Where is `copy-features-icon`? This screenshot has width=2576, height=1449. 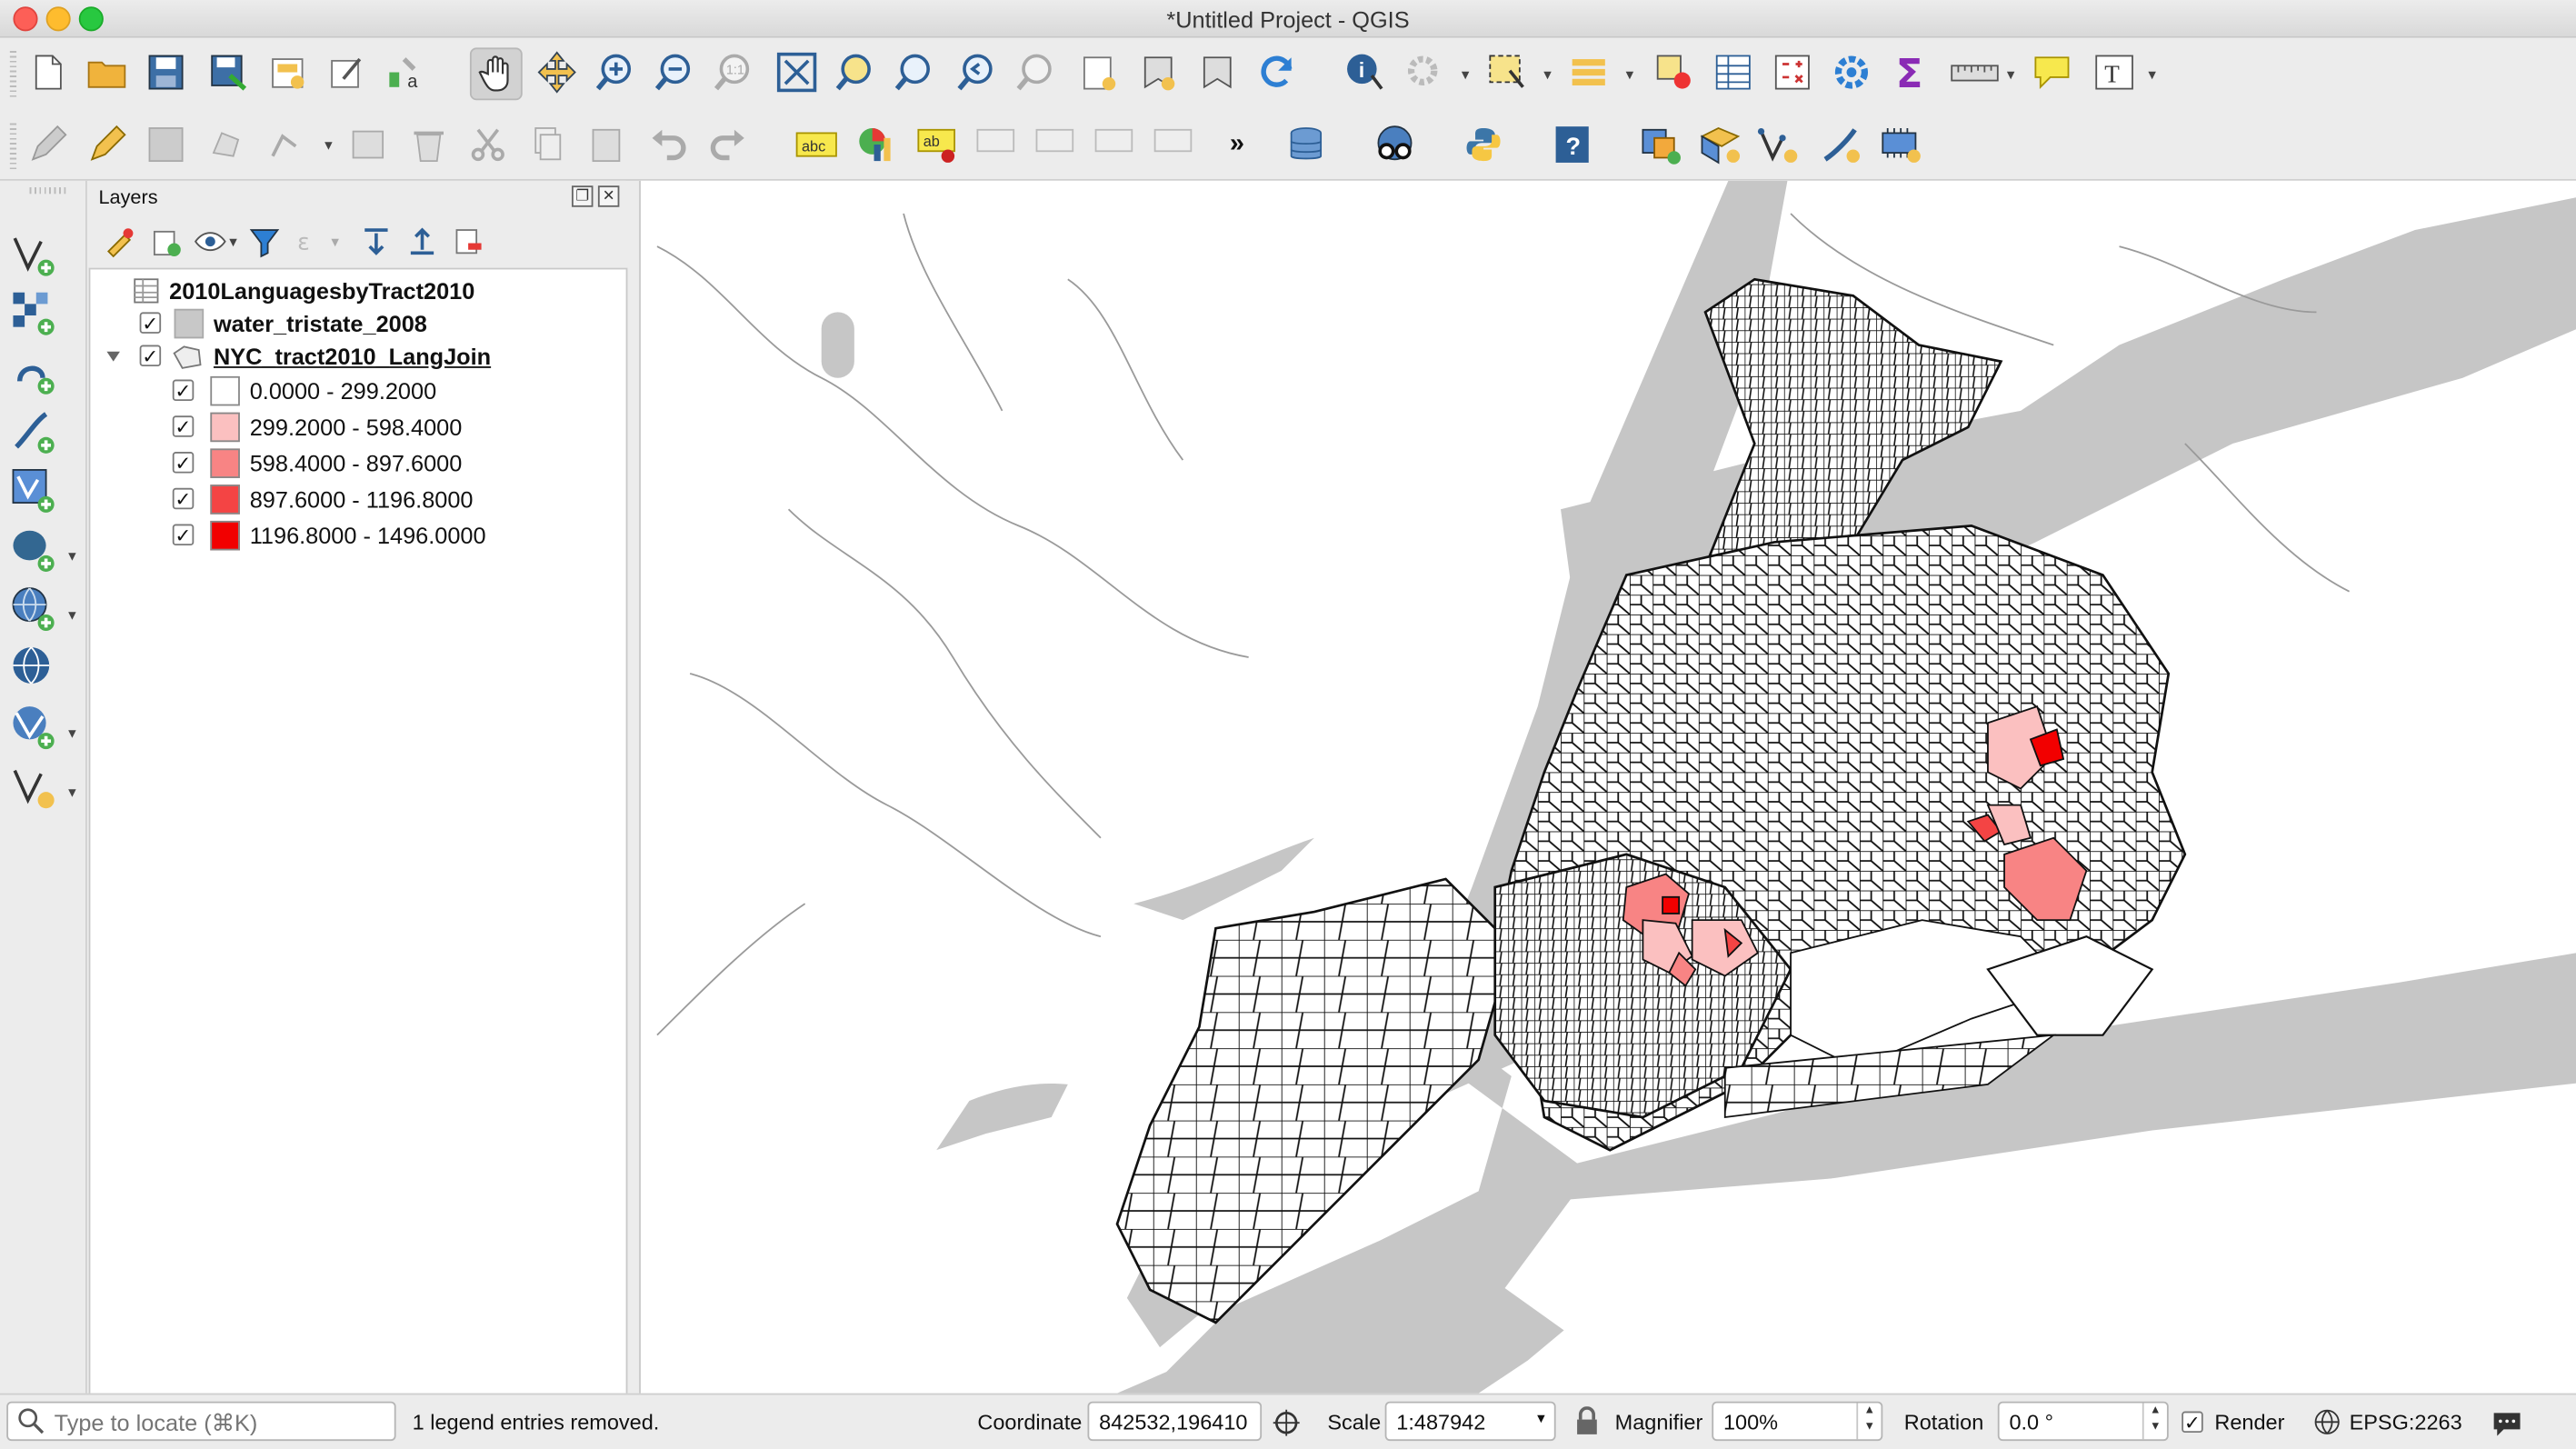 copy-features-icon is located at coordinates (547, 144).